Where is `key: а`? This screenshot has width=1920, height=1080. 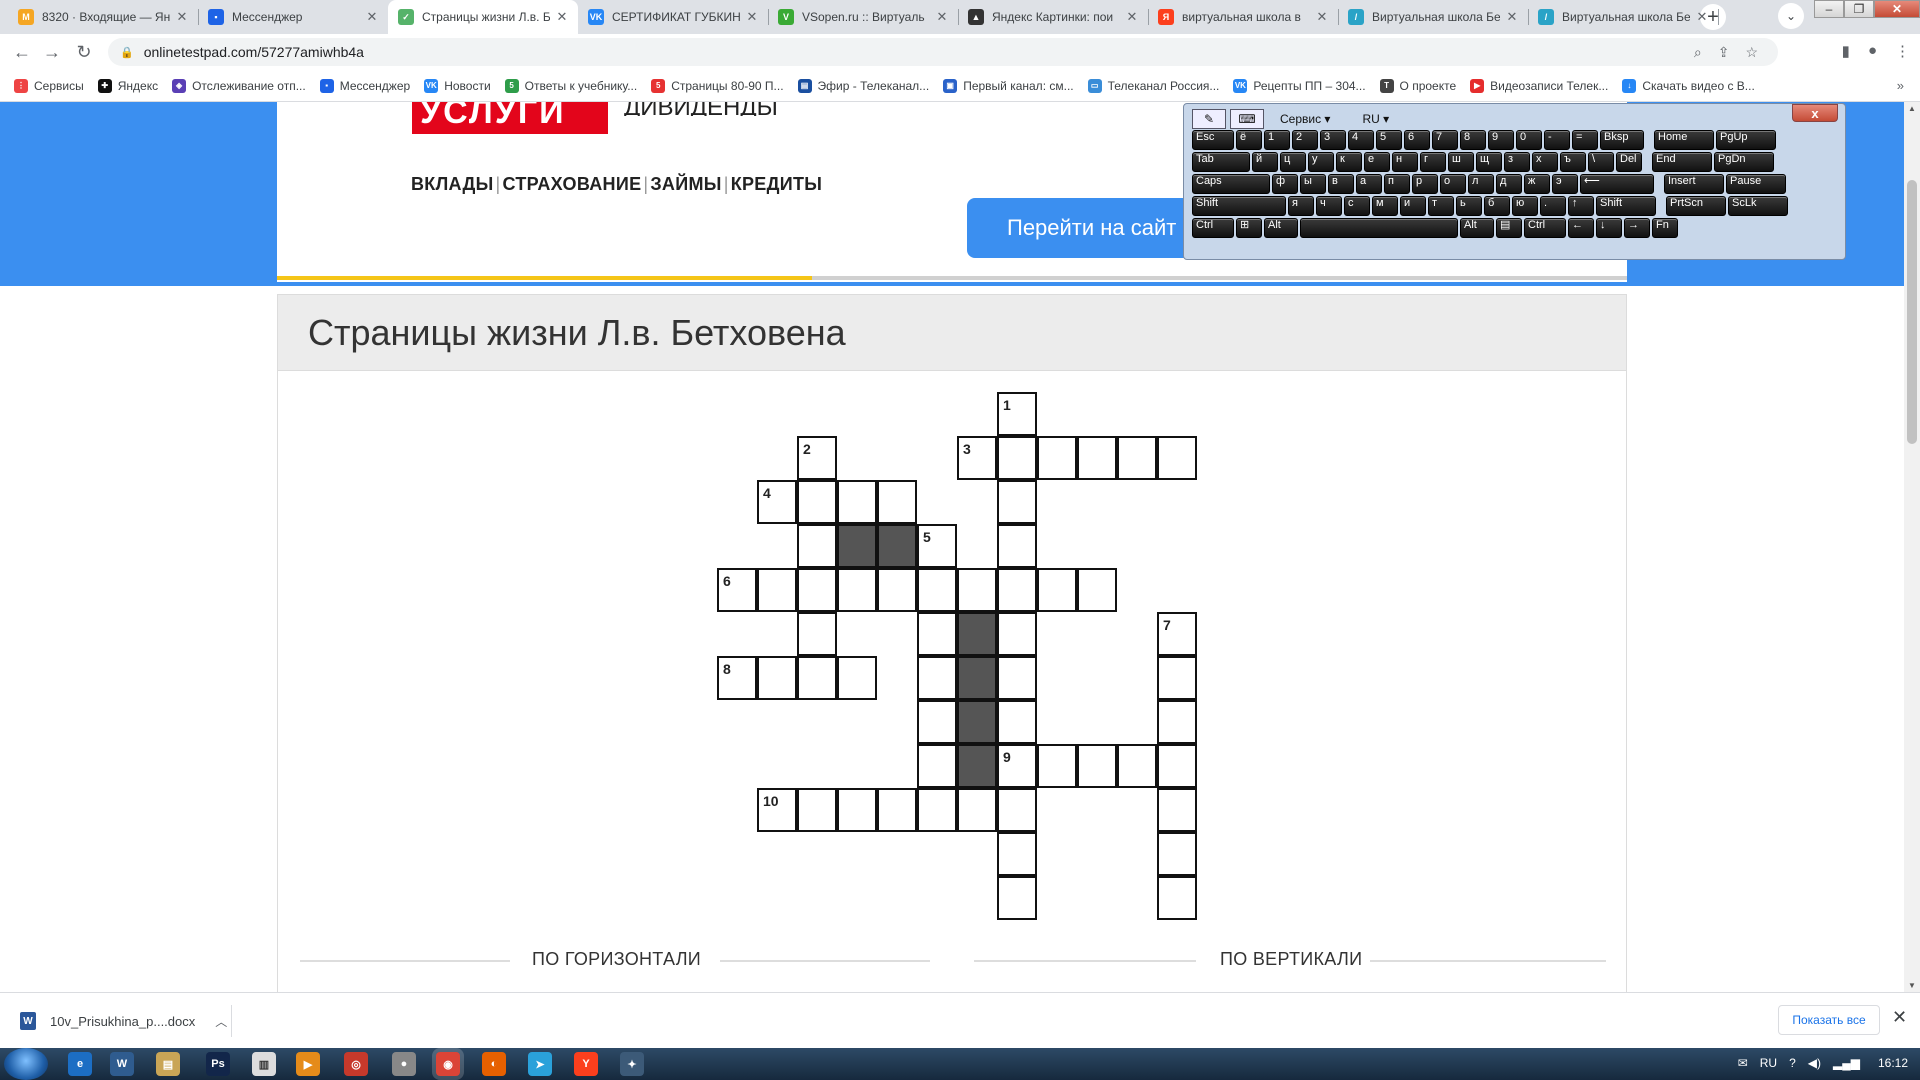
key: а is located at coordinates (1369, 184).